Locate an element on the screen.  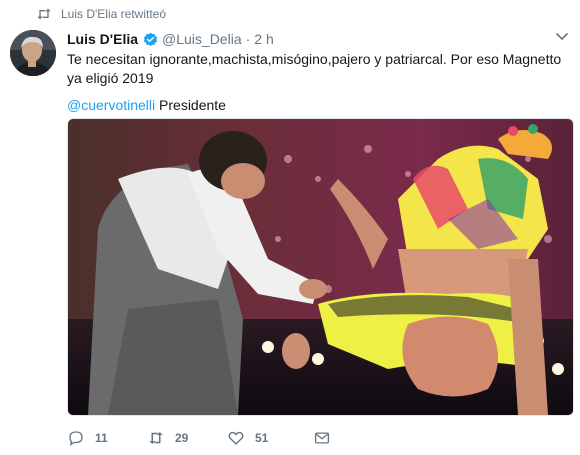
retweet-button: 29 is located at coordinates (187, 438).